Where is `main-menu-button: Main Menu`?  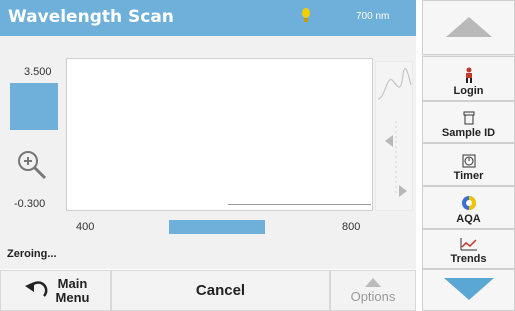
main-menu-button: Main Menu is located at coordinates (55, 290).